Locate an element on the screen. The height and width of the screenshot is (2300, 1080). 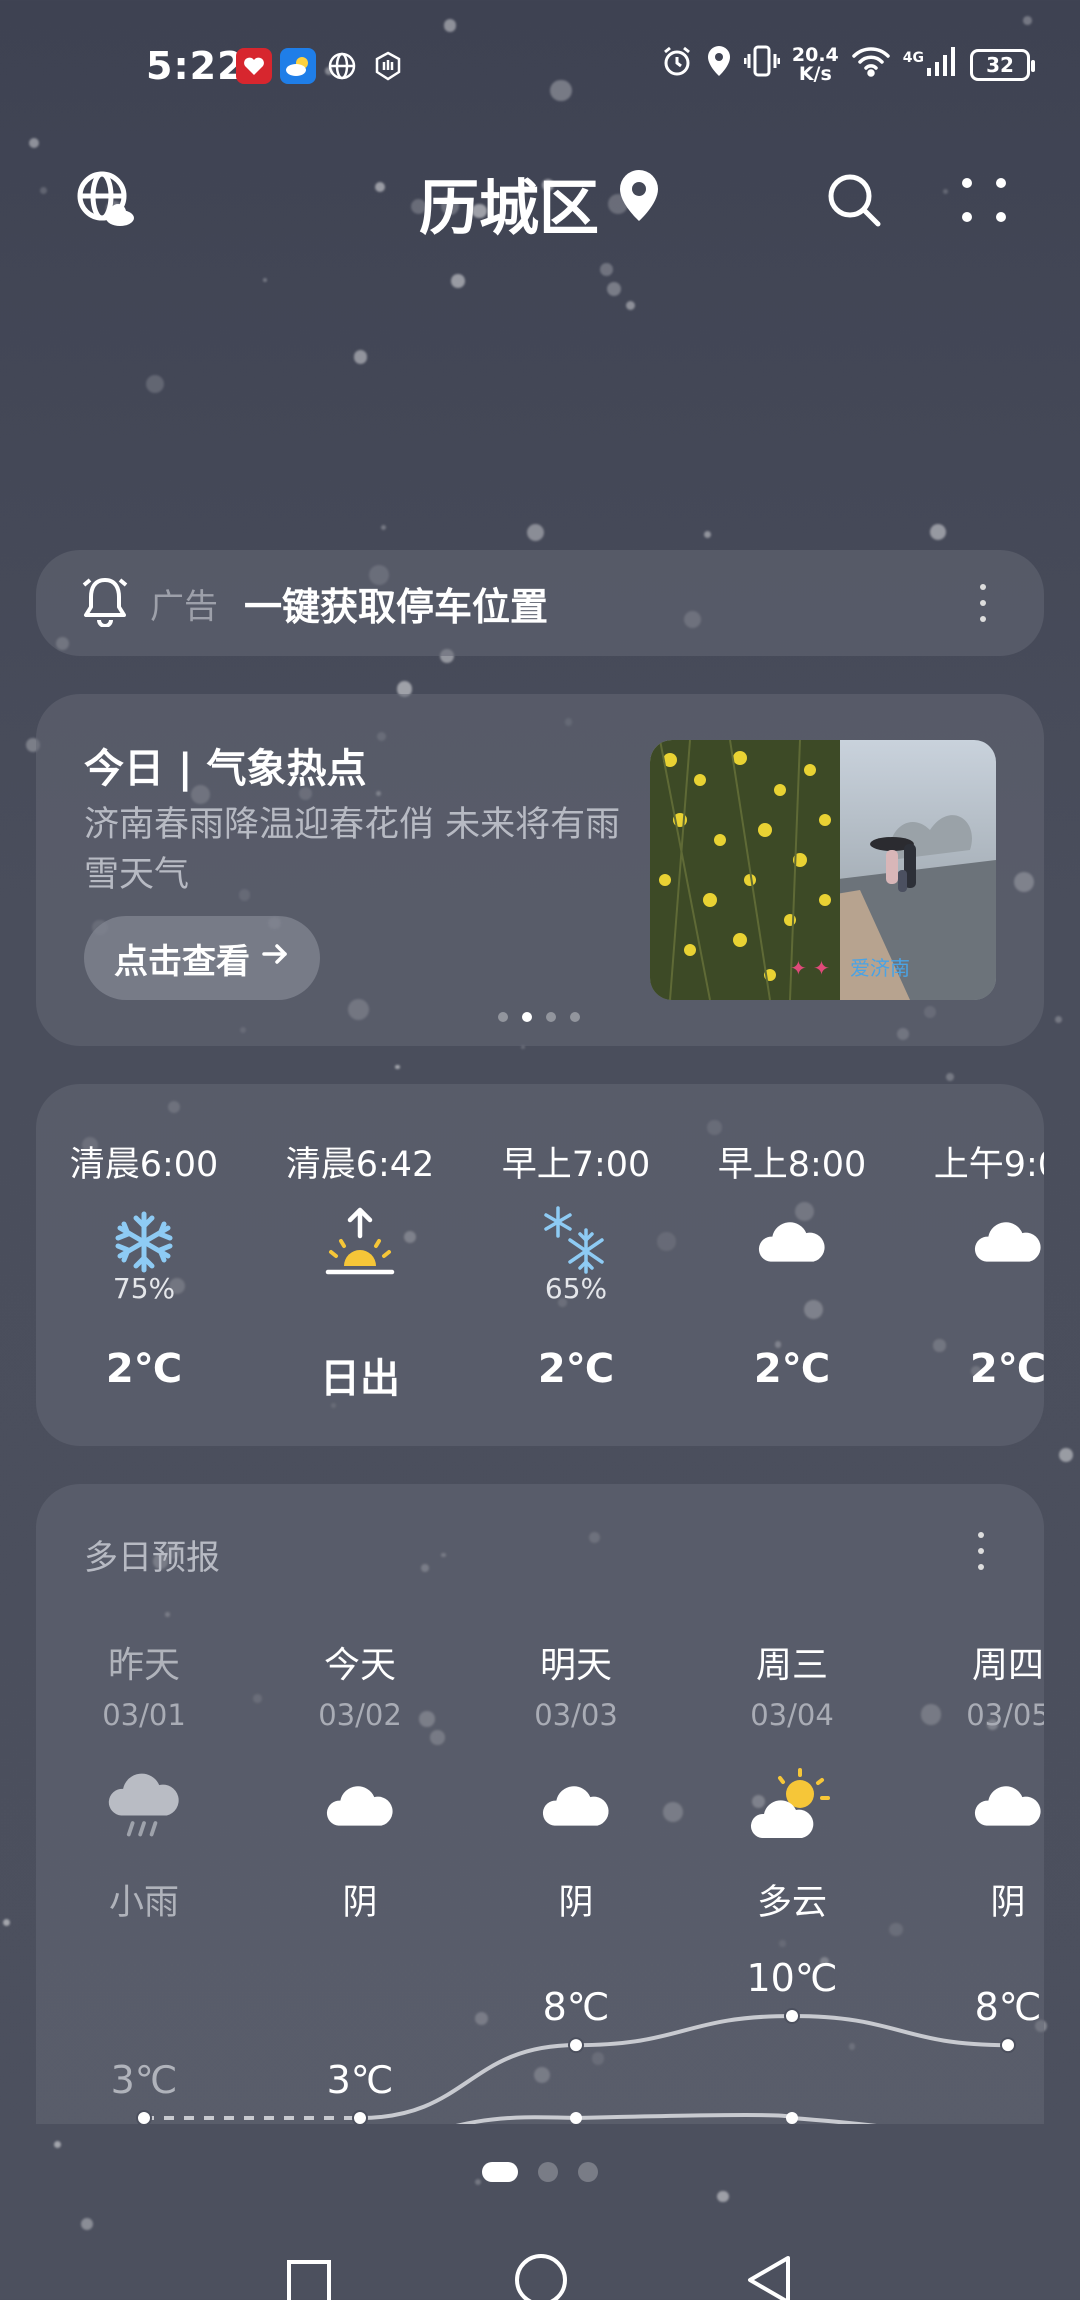
news-title: 今日 | 气象热点 is located at coordinates (225, 769).